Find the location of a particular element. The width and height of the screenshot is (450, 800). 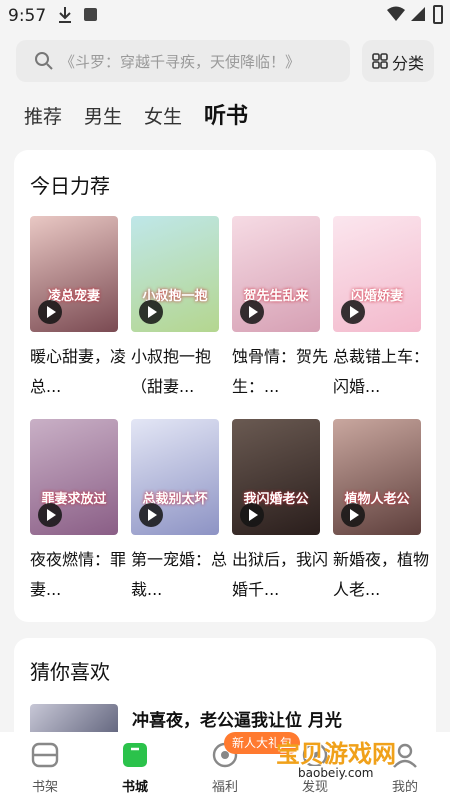

battery-icon is located at coordinates (438, 14).